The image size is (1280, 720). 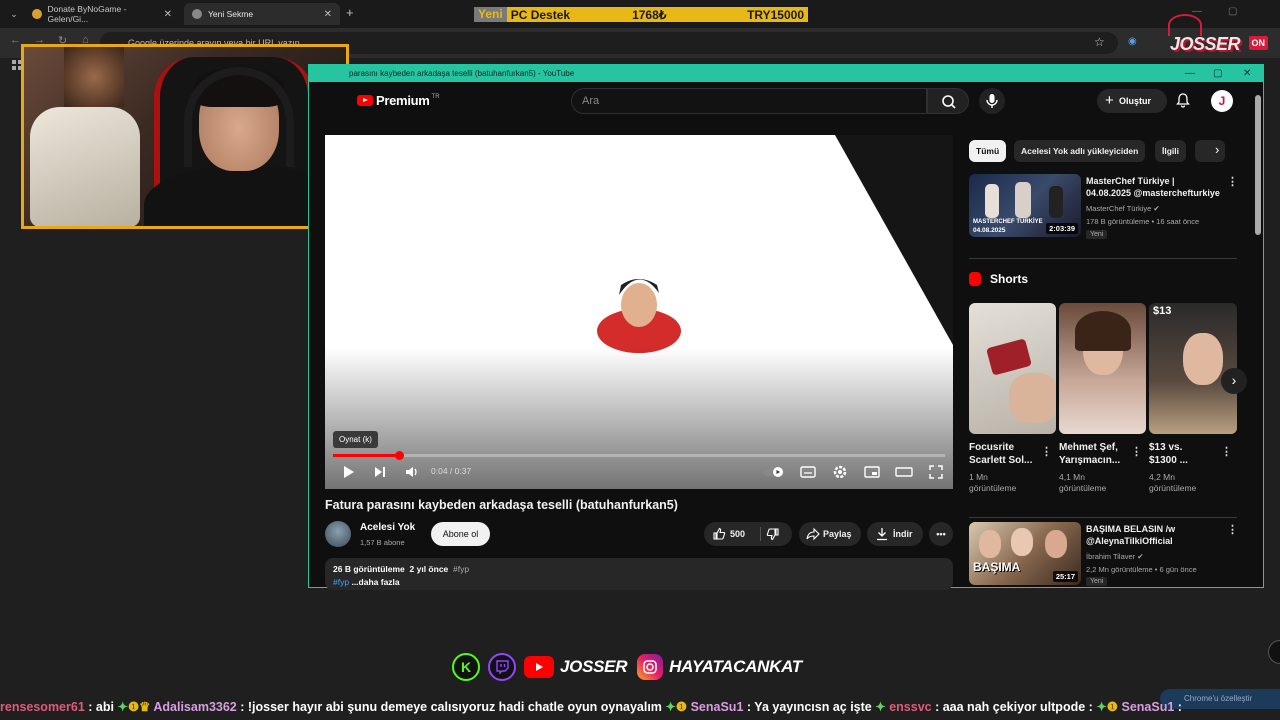 What do you see at coordinates (1205, 44) in the screenshot?
I see `logo-text: JOSSER` at bounding box center [1205, 44].